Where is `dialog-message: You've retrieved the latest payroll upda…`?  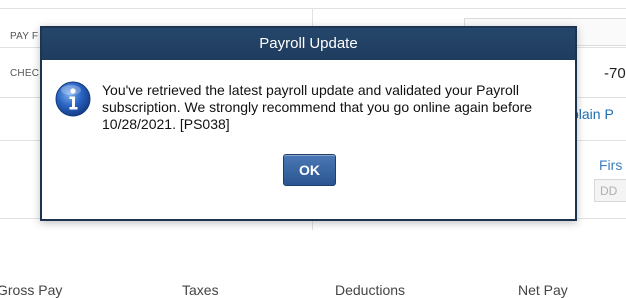
dialog-message: You've retrieved the latest payroll upda… is located at coordinates (317, 107).